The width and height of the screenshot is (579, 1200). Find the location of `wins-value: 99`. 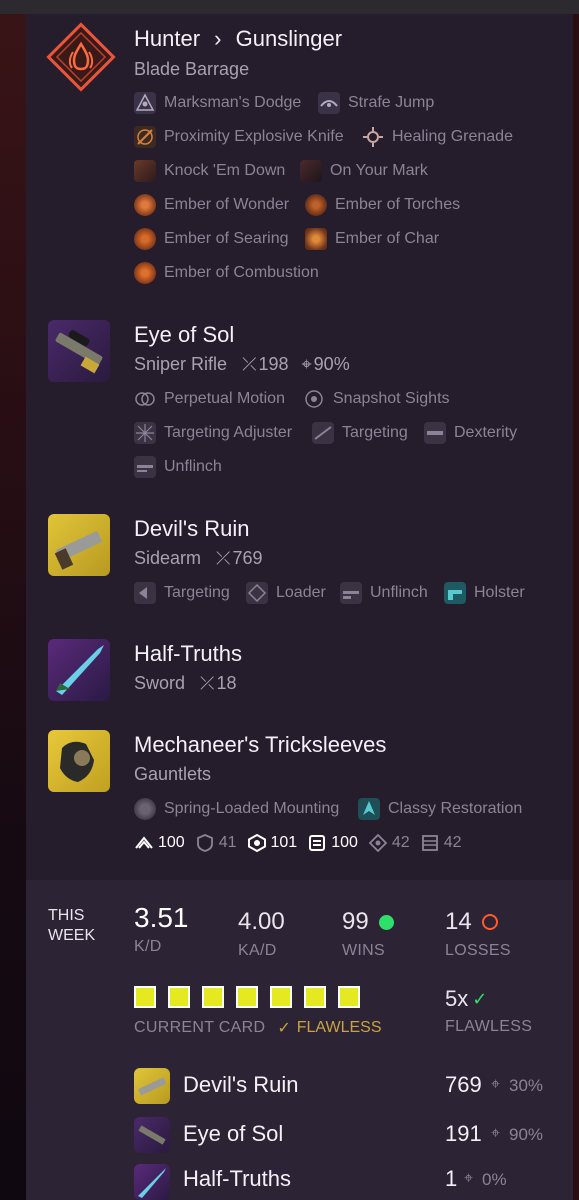

wins-value: 99 is located at coordinates (355, 921).